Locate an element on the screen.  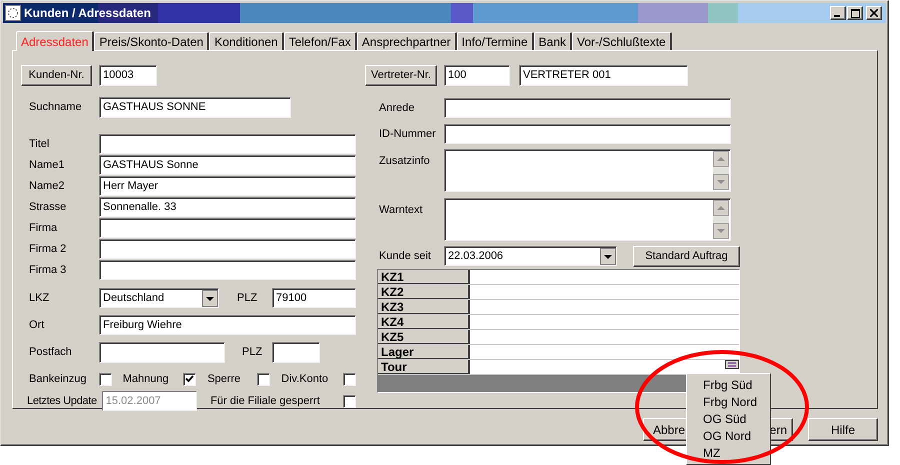
row-header: KZ3 is located at coordinates (424, 307).